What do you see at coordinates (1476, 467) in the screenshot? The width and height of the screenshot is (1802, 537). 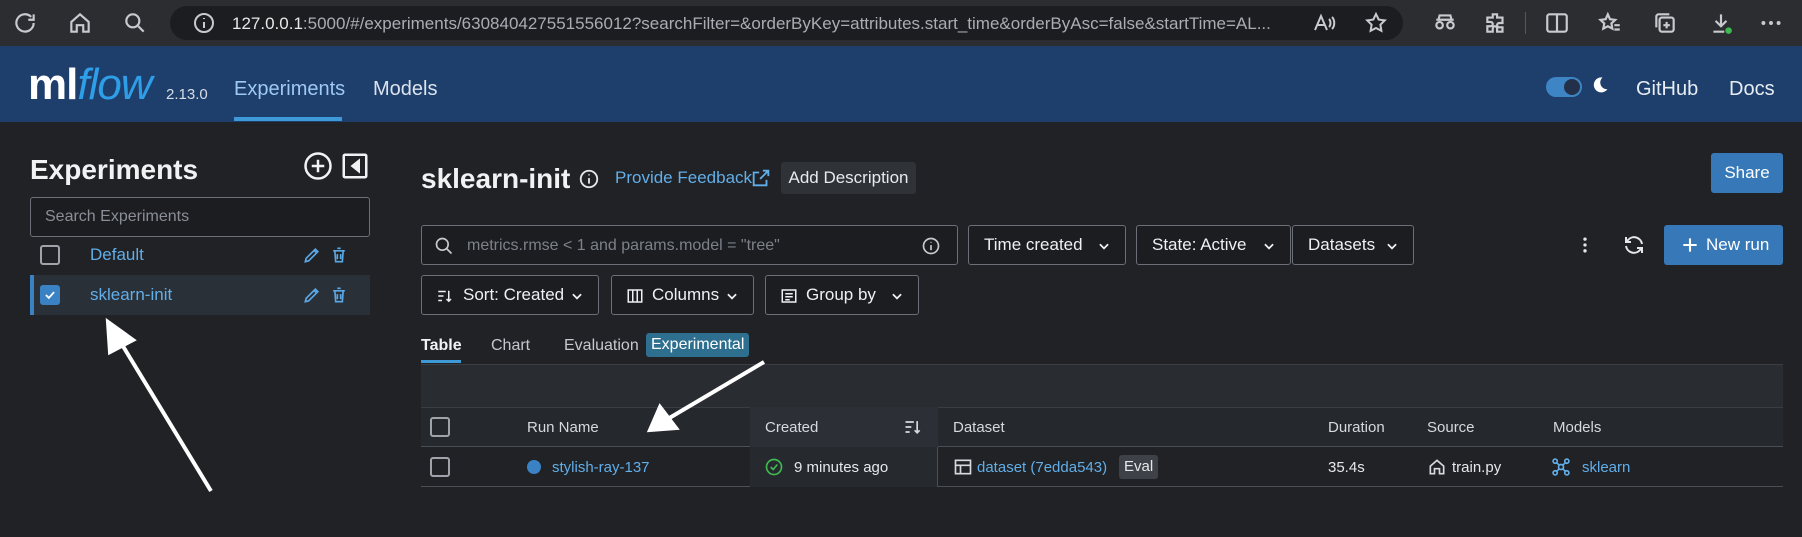 I see `run-source: train.py` at bounding box center [1476, 467].